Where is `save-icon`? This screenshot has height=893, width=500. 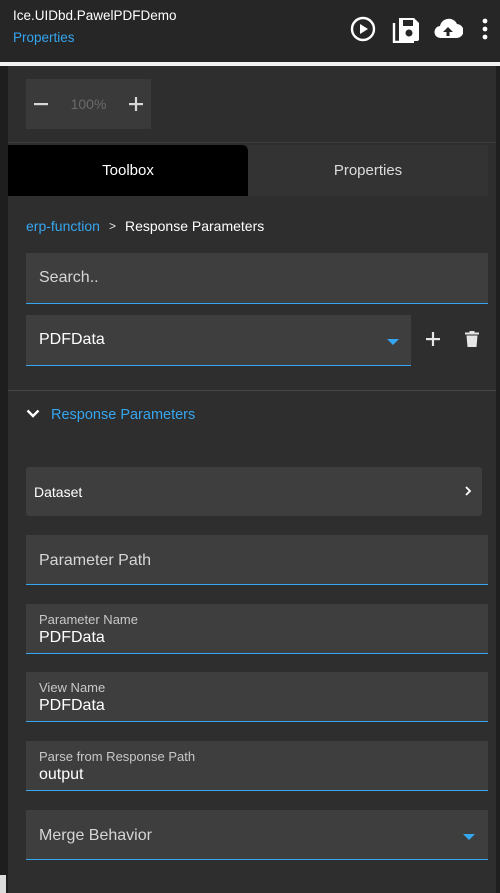 save-icon is located at coordinates (406, 29).